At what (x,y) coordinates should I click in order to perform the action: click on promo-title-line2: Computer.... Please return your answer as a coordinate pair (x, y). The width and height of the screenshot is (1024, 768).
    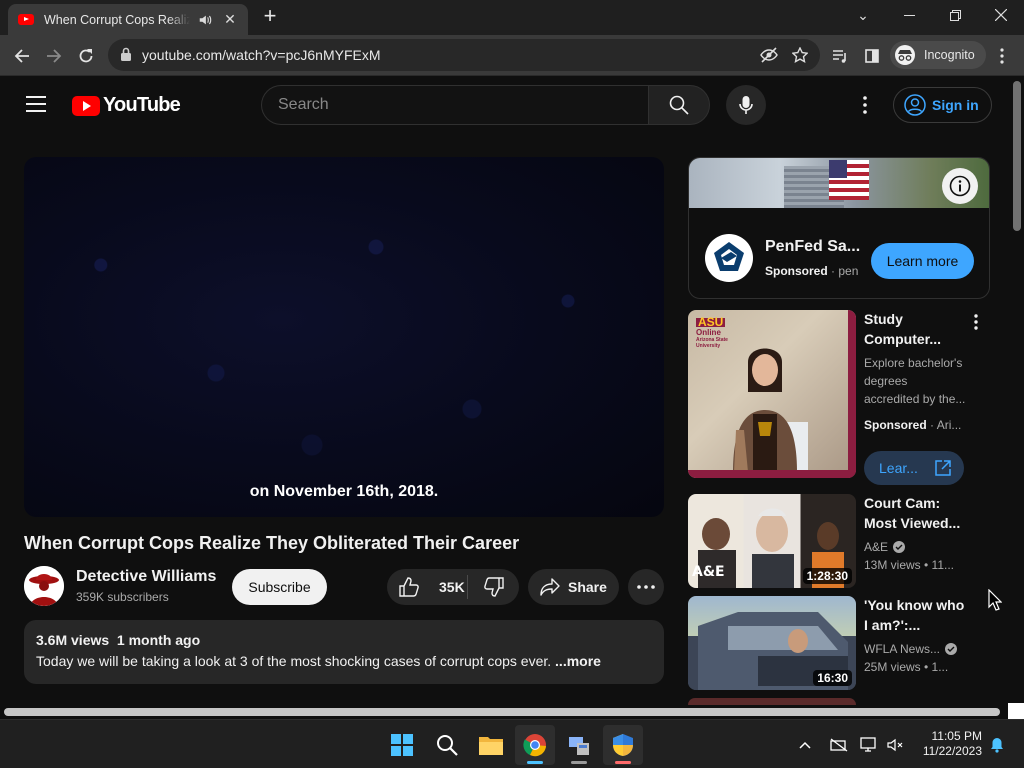
    Looking at the image, I should click on (902, 339).